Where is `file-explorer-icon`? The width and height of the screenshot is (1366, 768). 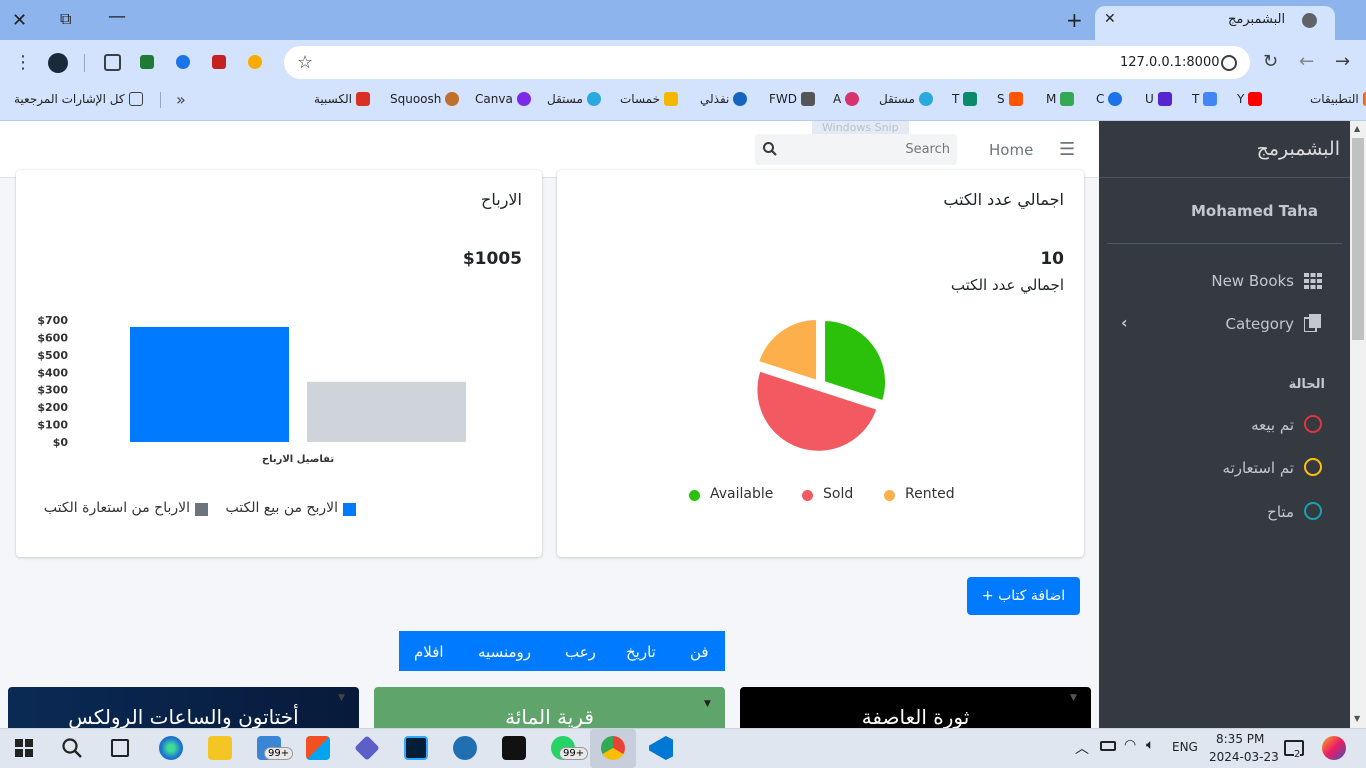 file-explorer-icon is located at coordinates (220, 748).